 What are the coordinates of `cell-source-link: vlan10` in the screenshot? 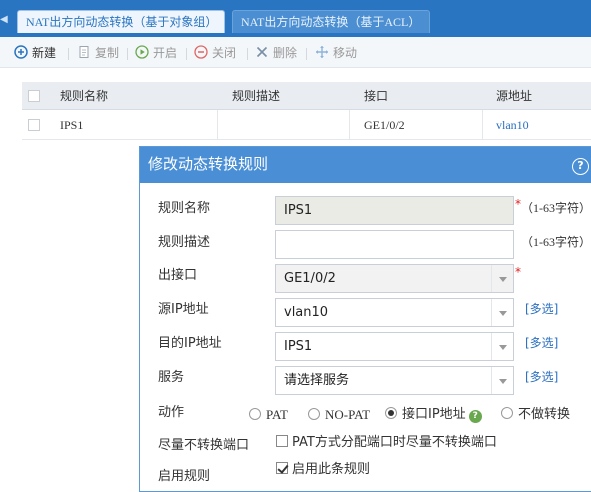 It's located at (512, 124).